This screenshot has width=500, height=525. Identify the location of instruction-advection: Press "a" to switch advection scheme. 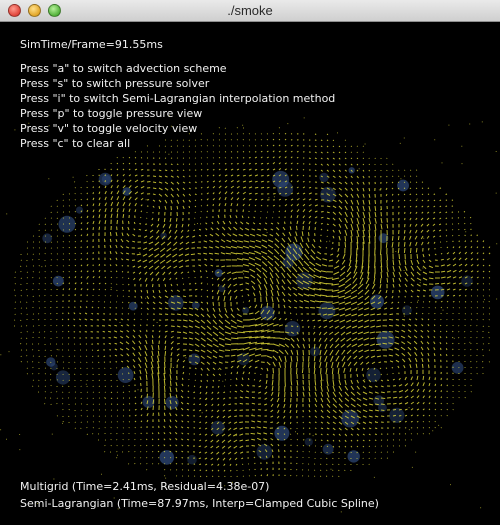
(123, 68).